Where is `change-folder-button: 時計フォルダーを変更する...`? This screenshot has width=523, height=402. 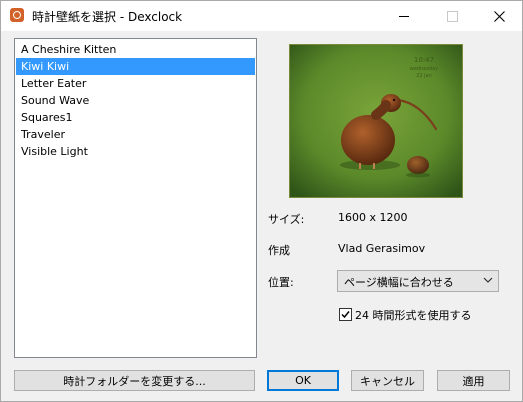 change-folder-button: 時計フォルダーを変更する... is located at coordinates (134, 380).